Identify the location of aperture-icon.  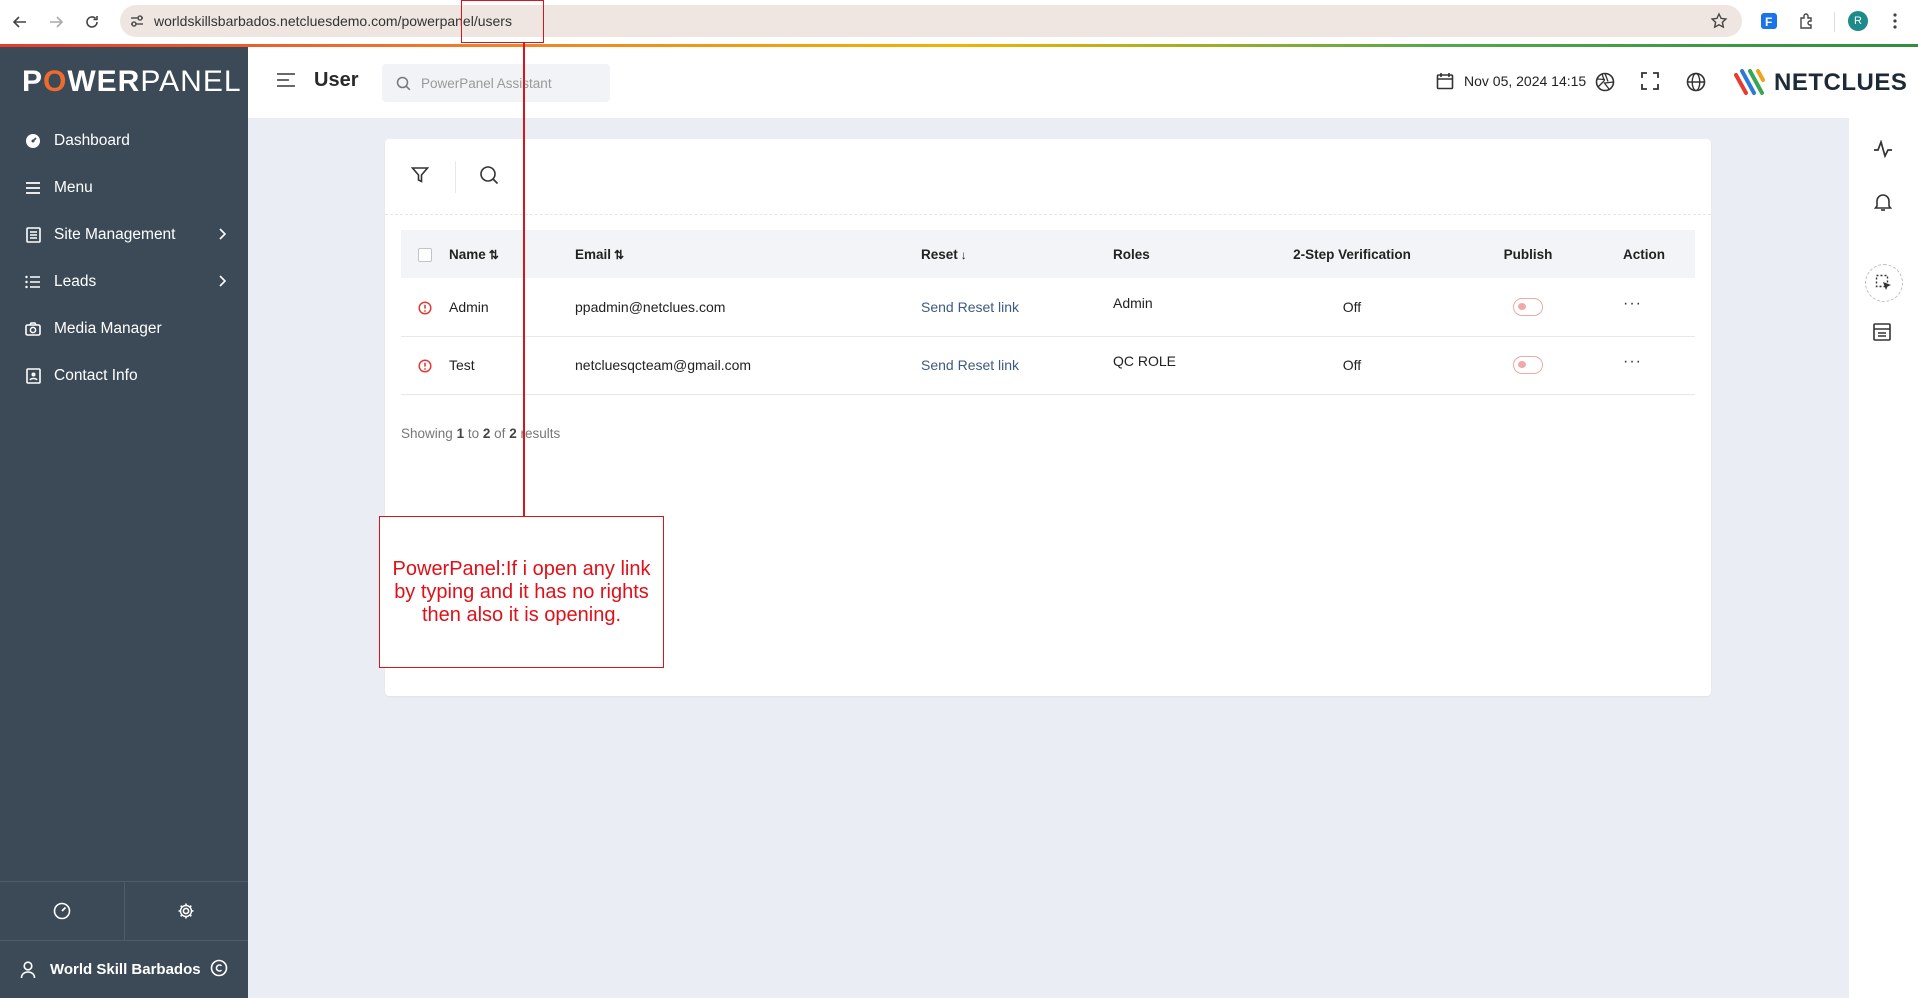
(1605, 82).